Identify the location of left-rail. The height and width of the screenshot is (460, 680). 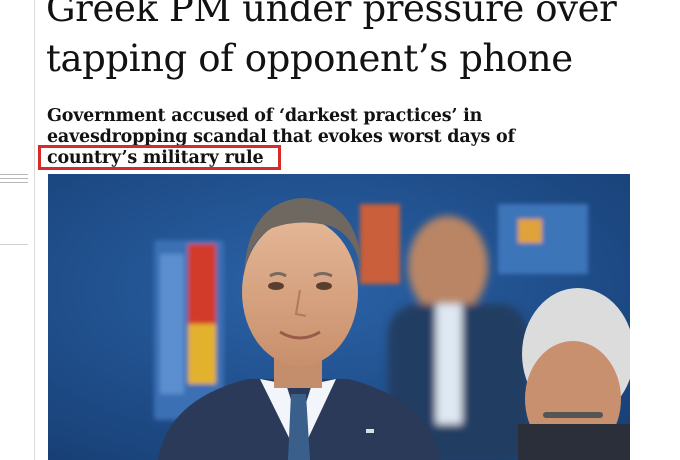
(17, 230).